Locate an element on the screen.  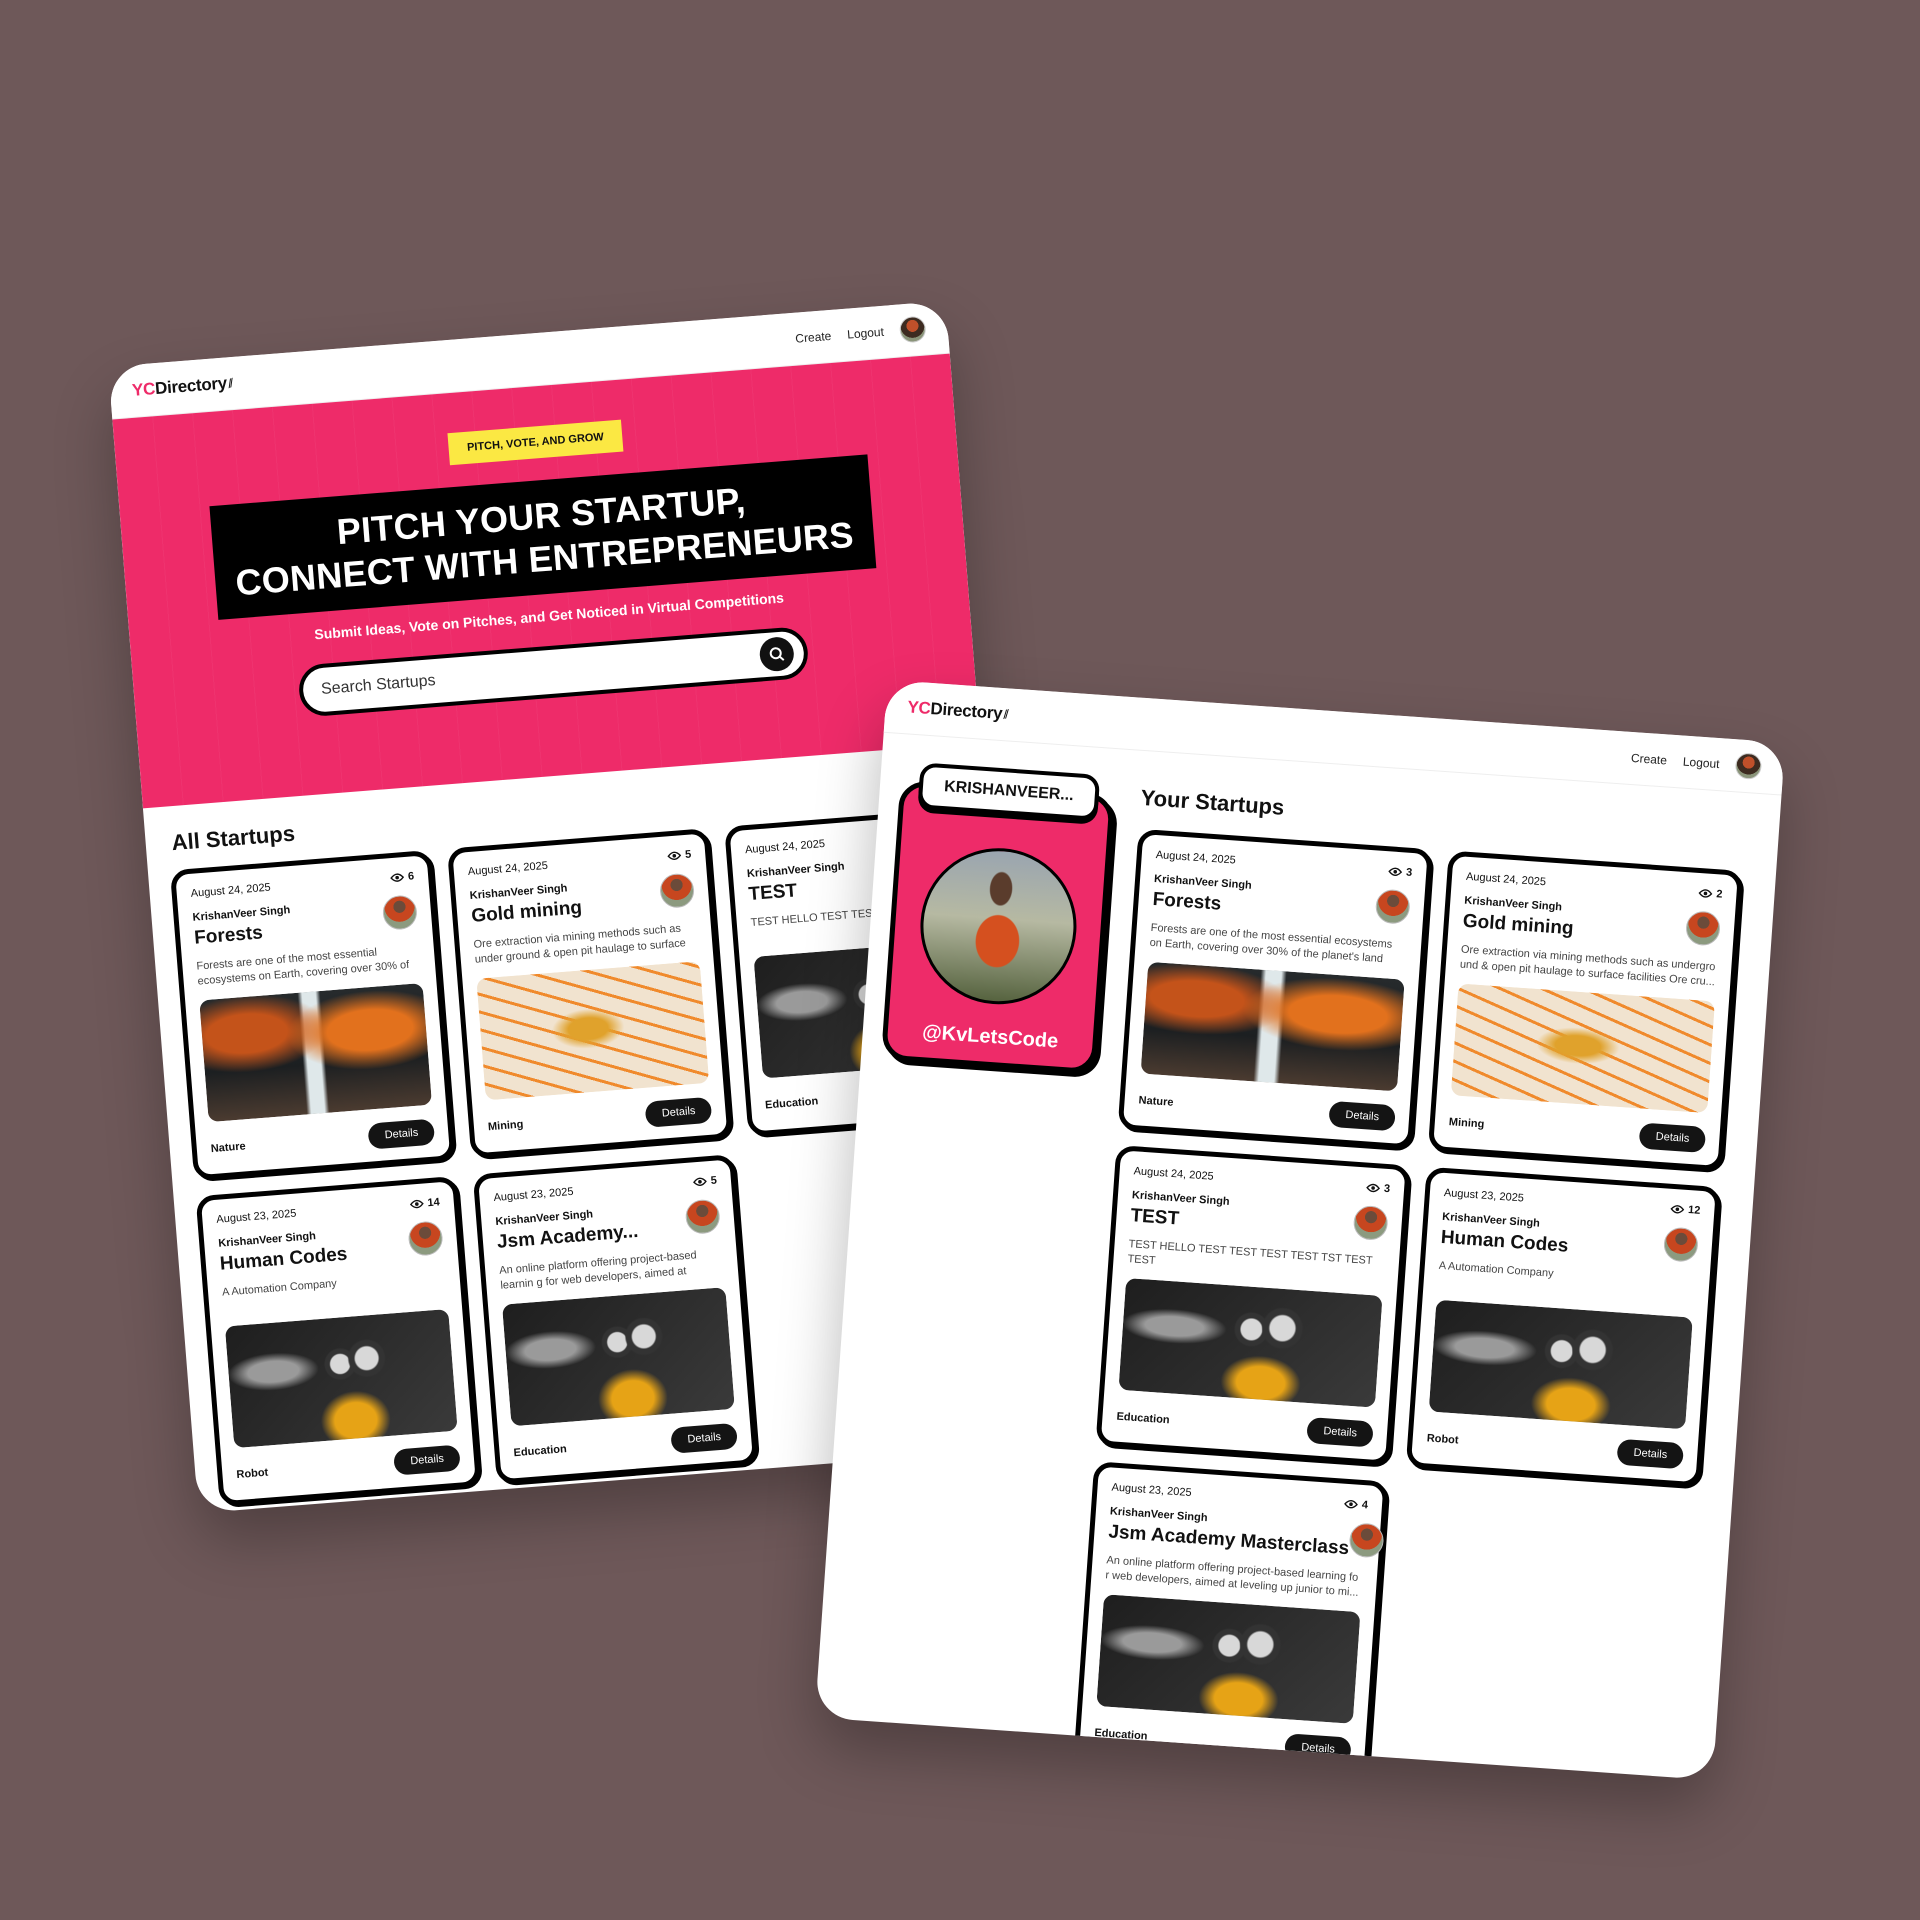
hero-tag: Pitch, Vote, and Grow is located at coordinates (535, 442).